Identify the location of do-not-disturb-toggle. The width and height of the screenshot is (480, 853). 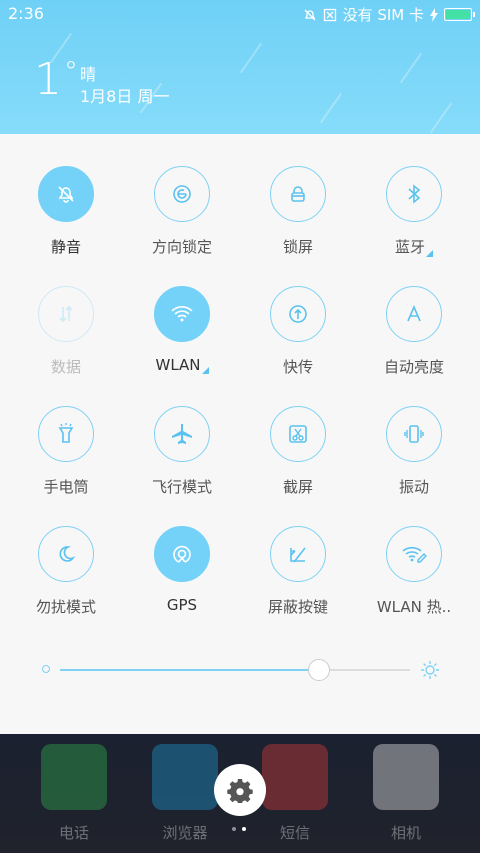
(66, 554).